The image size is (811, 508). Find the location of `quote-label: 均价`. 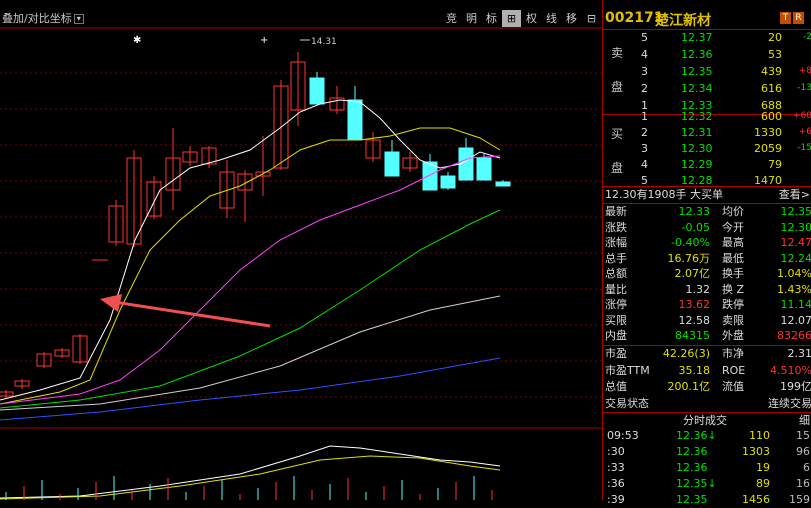

quote-label: 均价 is located at coordinates (733, 211).